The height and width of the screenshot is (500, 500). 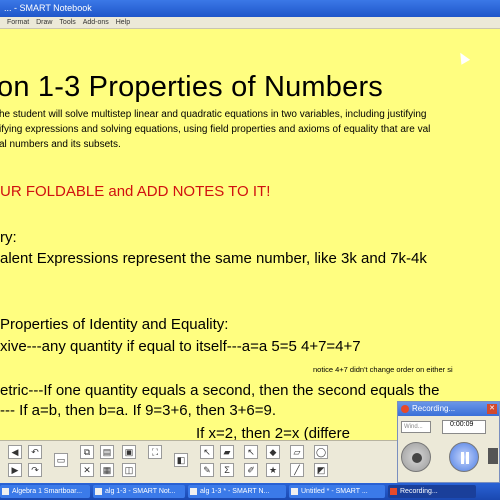 I want to click on next-page-icon: ▶, so click(x=15, y=470).